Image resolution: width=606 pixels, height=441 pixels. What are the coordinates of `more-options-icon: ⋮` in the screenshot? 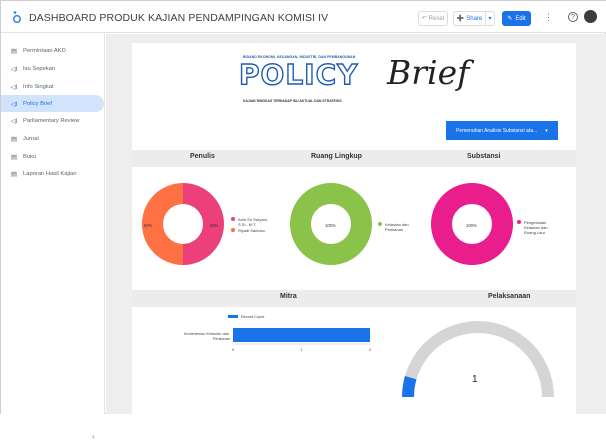 It's located at (548, 17).